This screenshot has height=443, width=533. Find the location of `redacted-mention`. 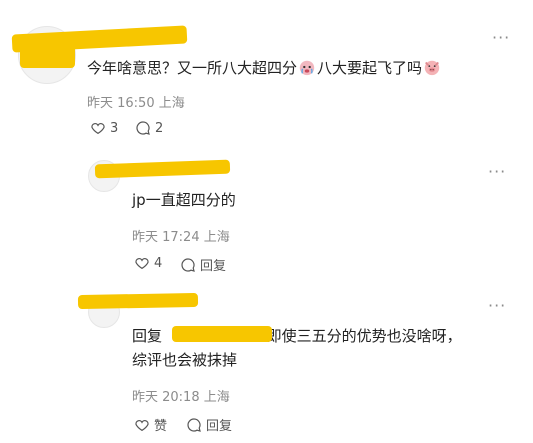

redacted-mention is located at coordinates (222, 334).